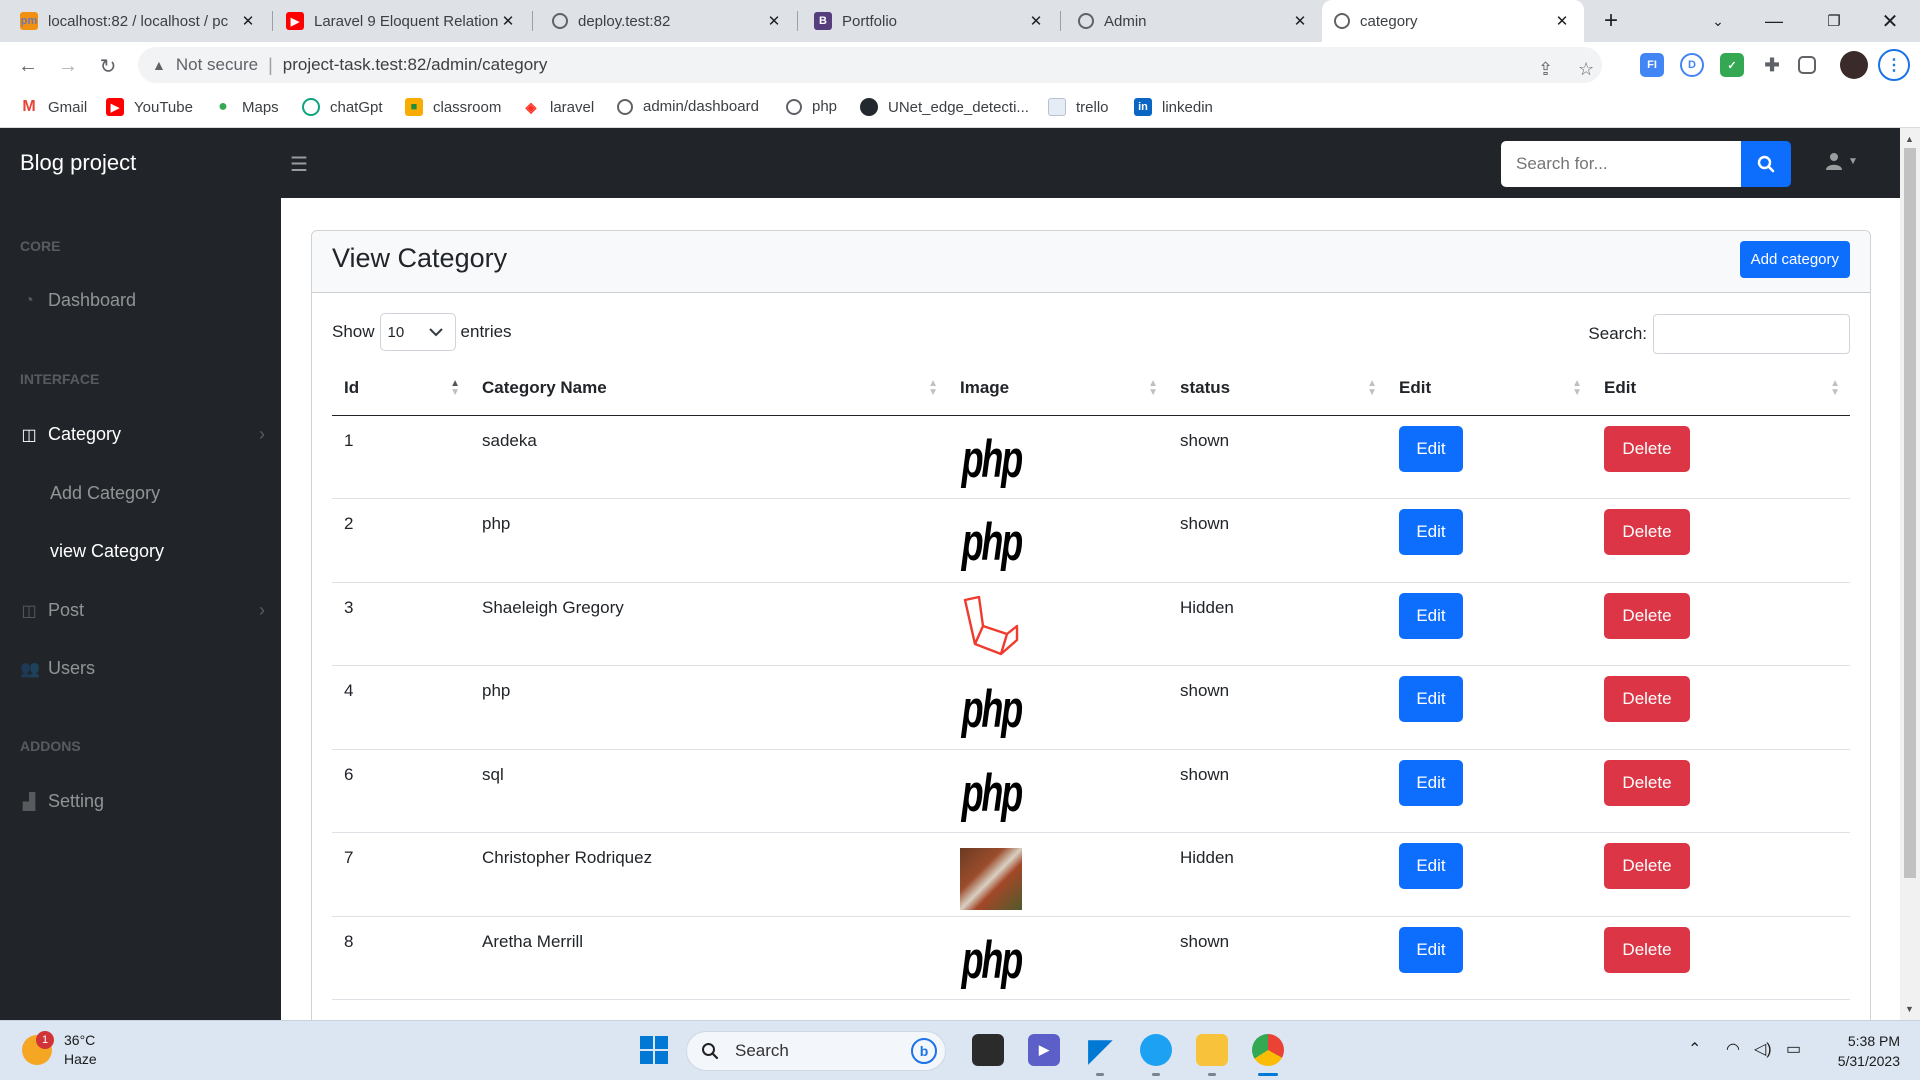 The image size is (1920, 1080). What do you see at coordinates (811, 106) in the screenshot?
I see `bookmark-php: php` at bounding box center [811, 106].